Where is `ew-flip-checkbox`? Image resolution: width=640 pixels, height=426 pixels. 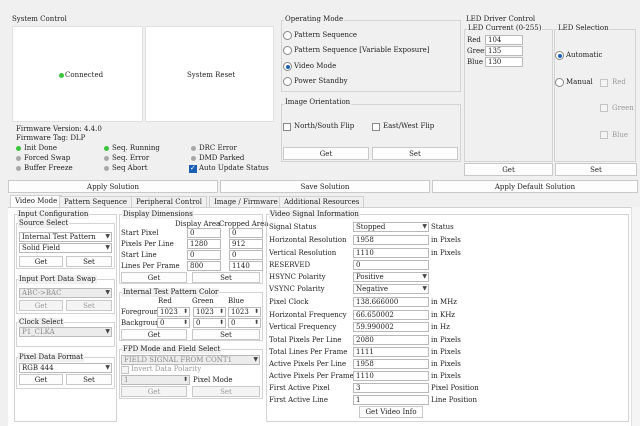 ew-flip-checkbox is located at coordinates (376, 127).